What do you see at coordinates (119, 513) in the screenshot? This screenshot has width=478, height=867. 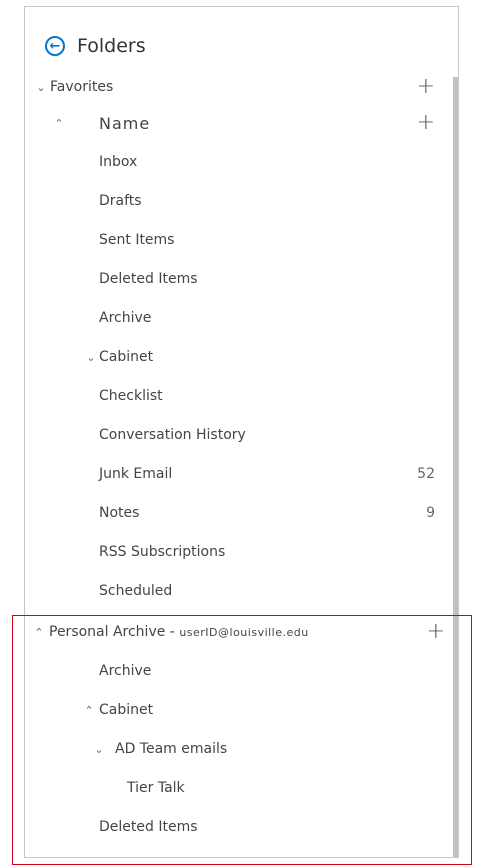 I see `folder-label: Notes` at bounding box center [119, 513].